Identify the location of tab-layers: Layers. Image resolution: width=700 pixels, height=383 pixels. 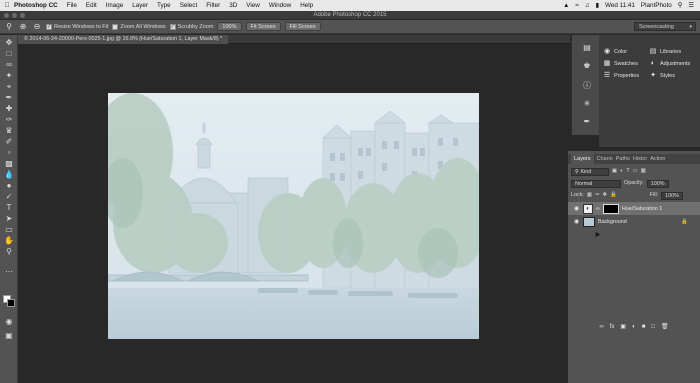
(582, 159).